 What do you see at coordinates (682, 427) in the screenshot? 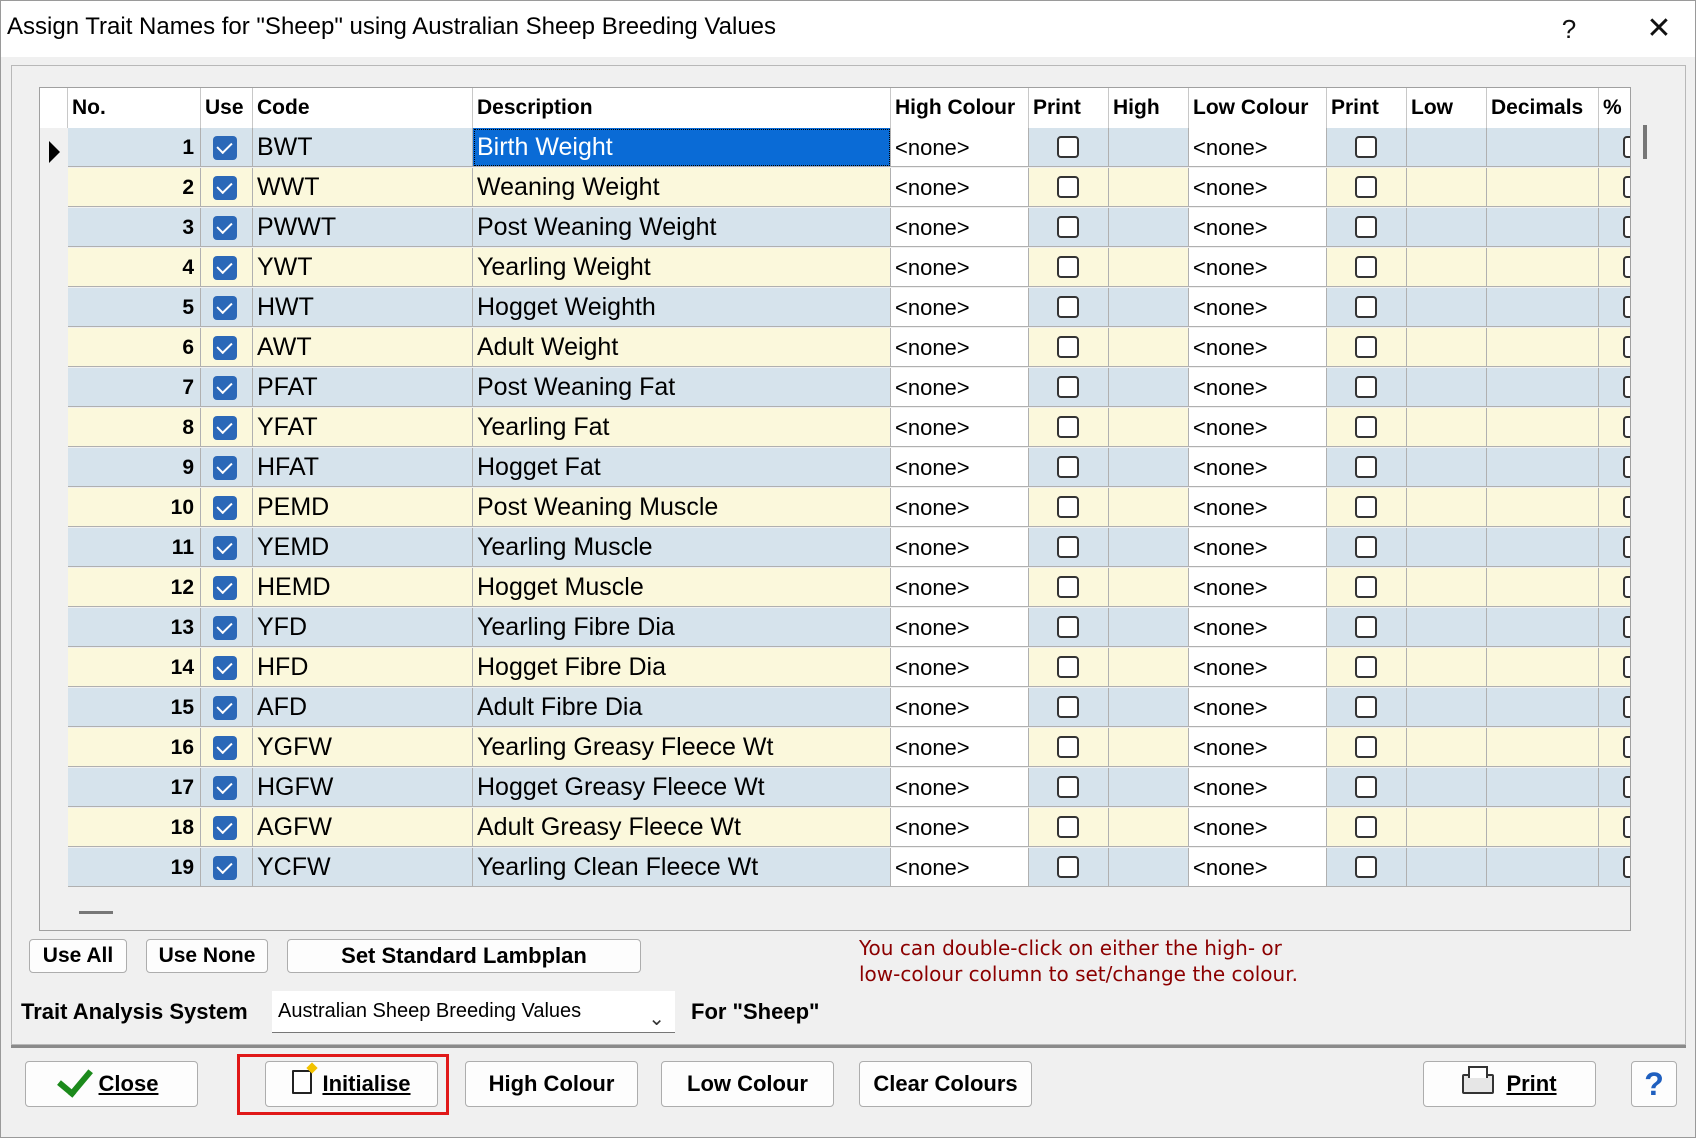
I see `description-cell: Yearling Fat` at bounding box center [682, 427].